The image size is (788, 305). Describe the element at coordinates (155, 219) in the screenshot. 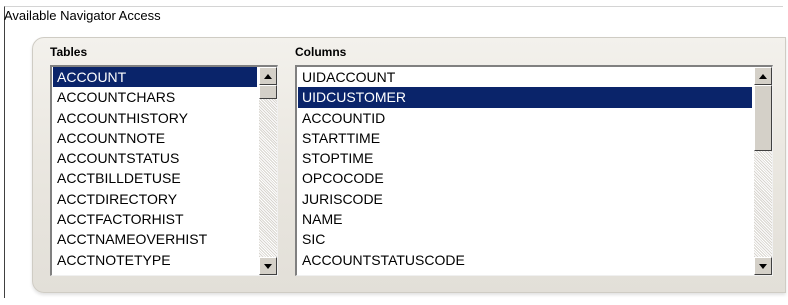

I see `list-item: ACCTFACTORHIST` at that location.